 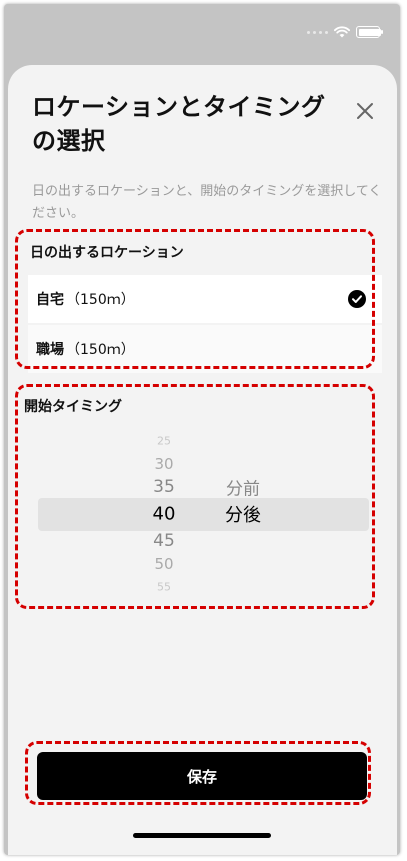 I want to click on status-bar, so click(x=345, y=32).